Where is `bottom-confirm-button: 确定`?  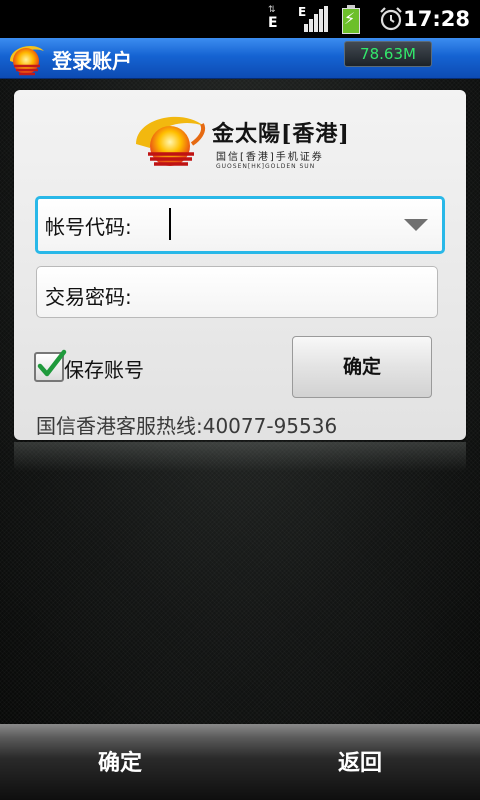
bottom-confirm-button: 确定 is located at coordinates (120, 762).